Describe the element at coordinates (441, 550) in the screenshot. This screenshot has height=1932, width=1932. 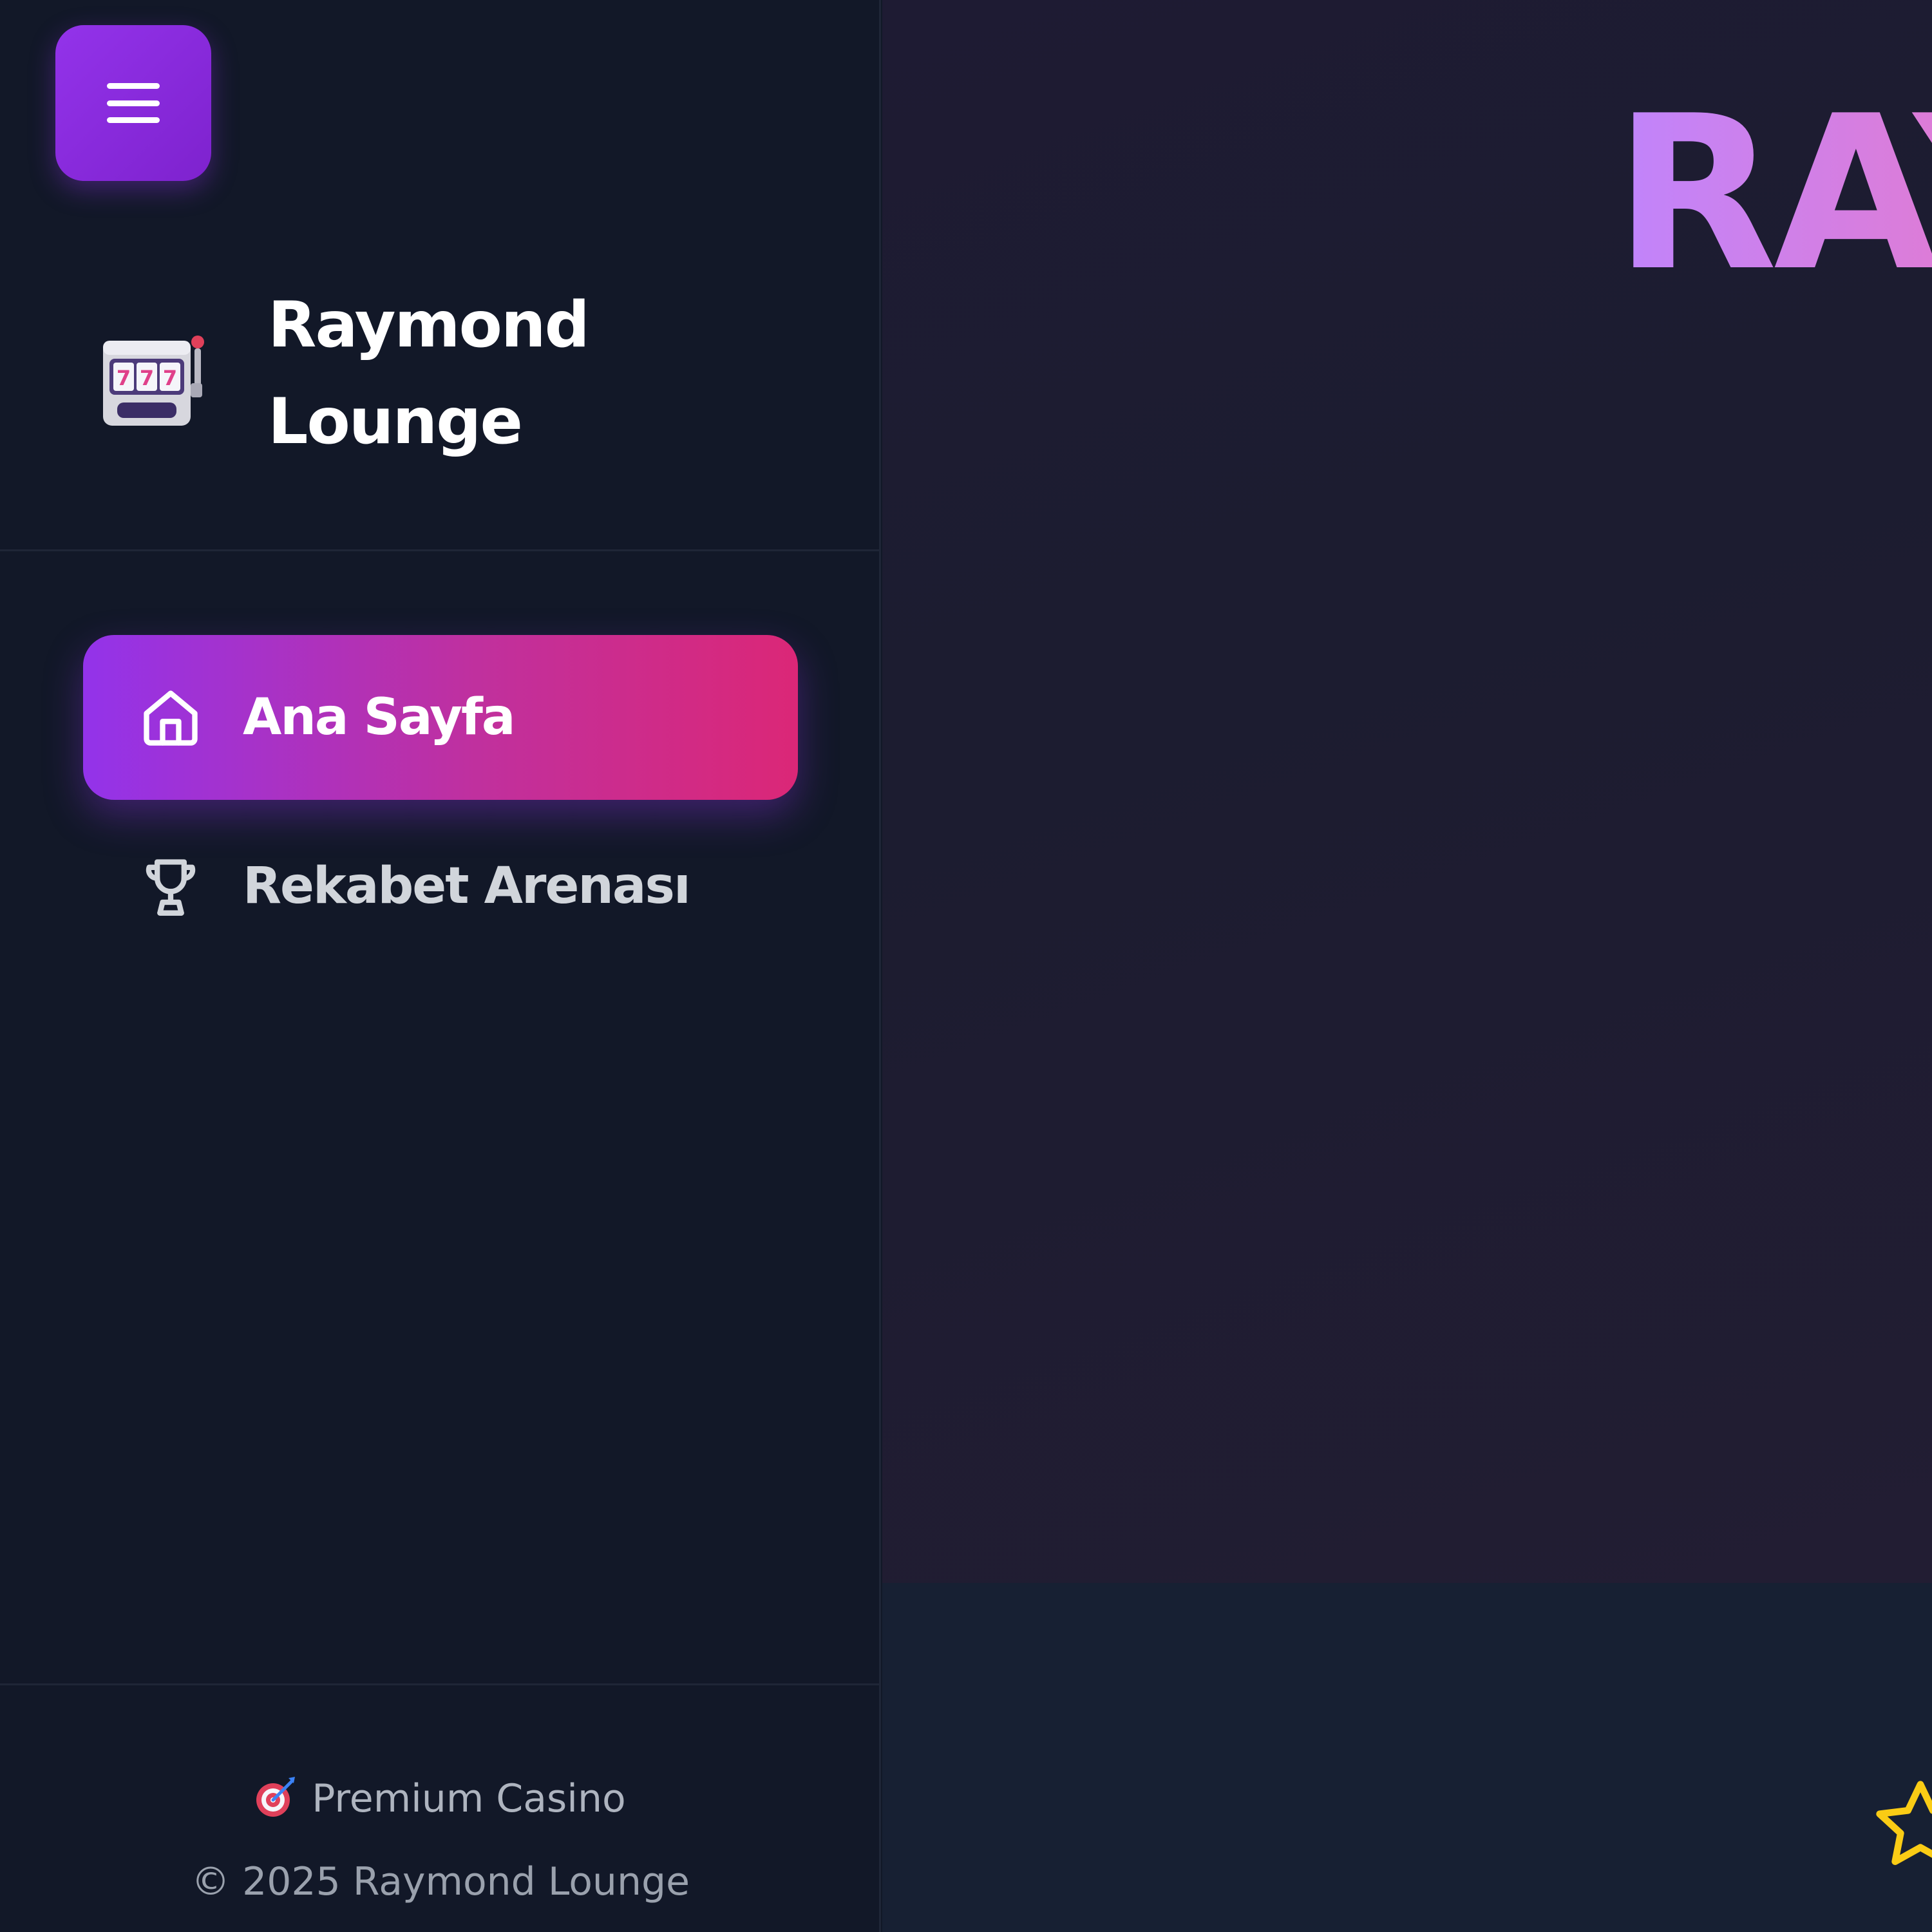
I see `sidebar-divider-top` at that location.